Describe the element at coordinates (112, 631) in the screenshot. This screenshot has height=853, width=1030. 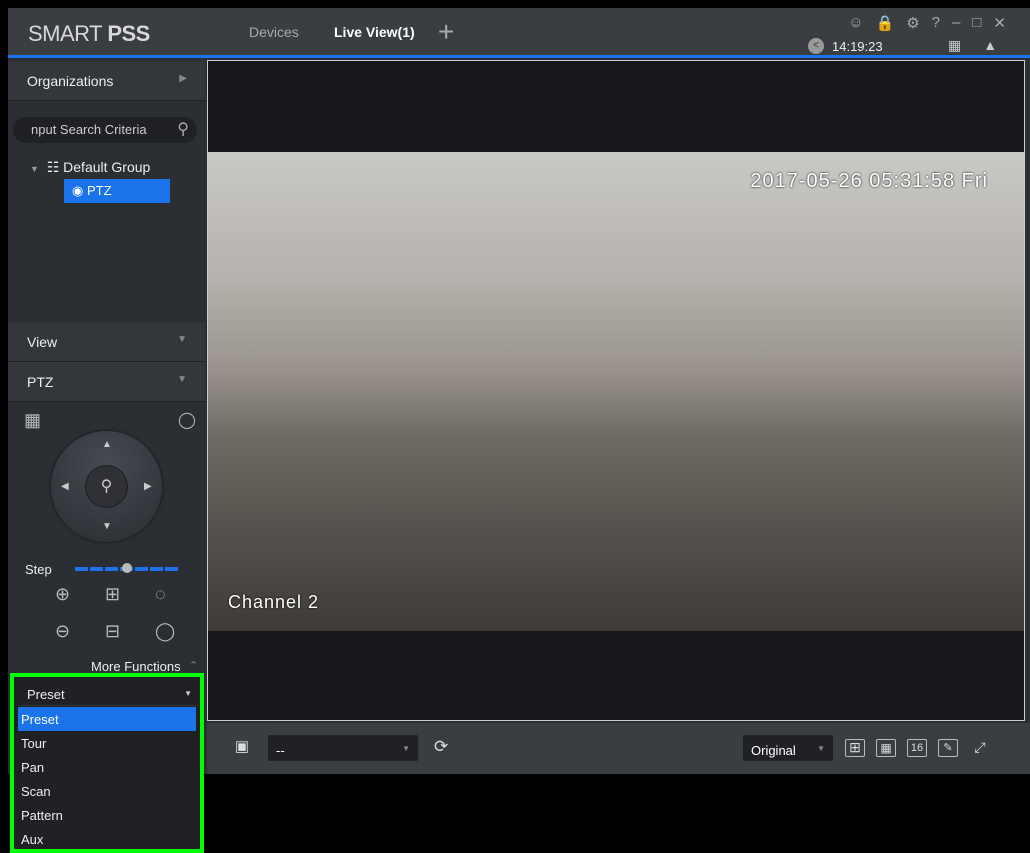
I see `focus-far-icon: ⊟` at that location.